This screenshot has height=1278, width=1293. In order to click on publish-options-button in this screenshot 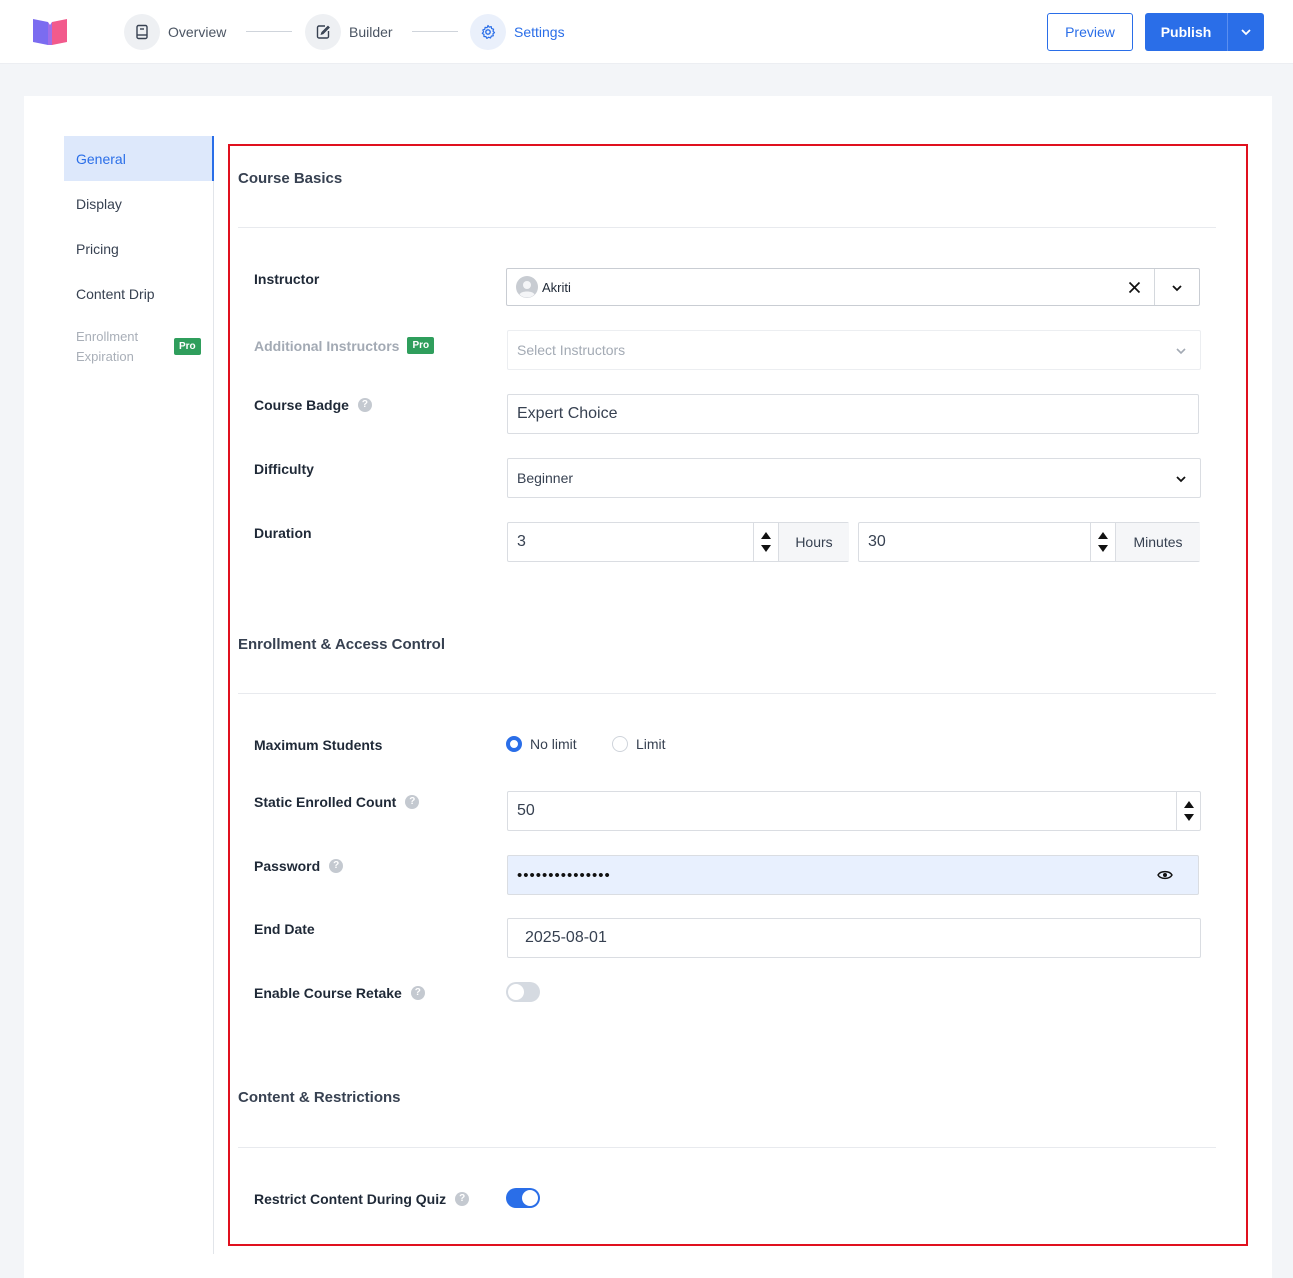, I will do `click(1245, 32)`.